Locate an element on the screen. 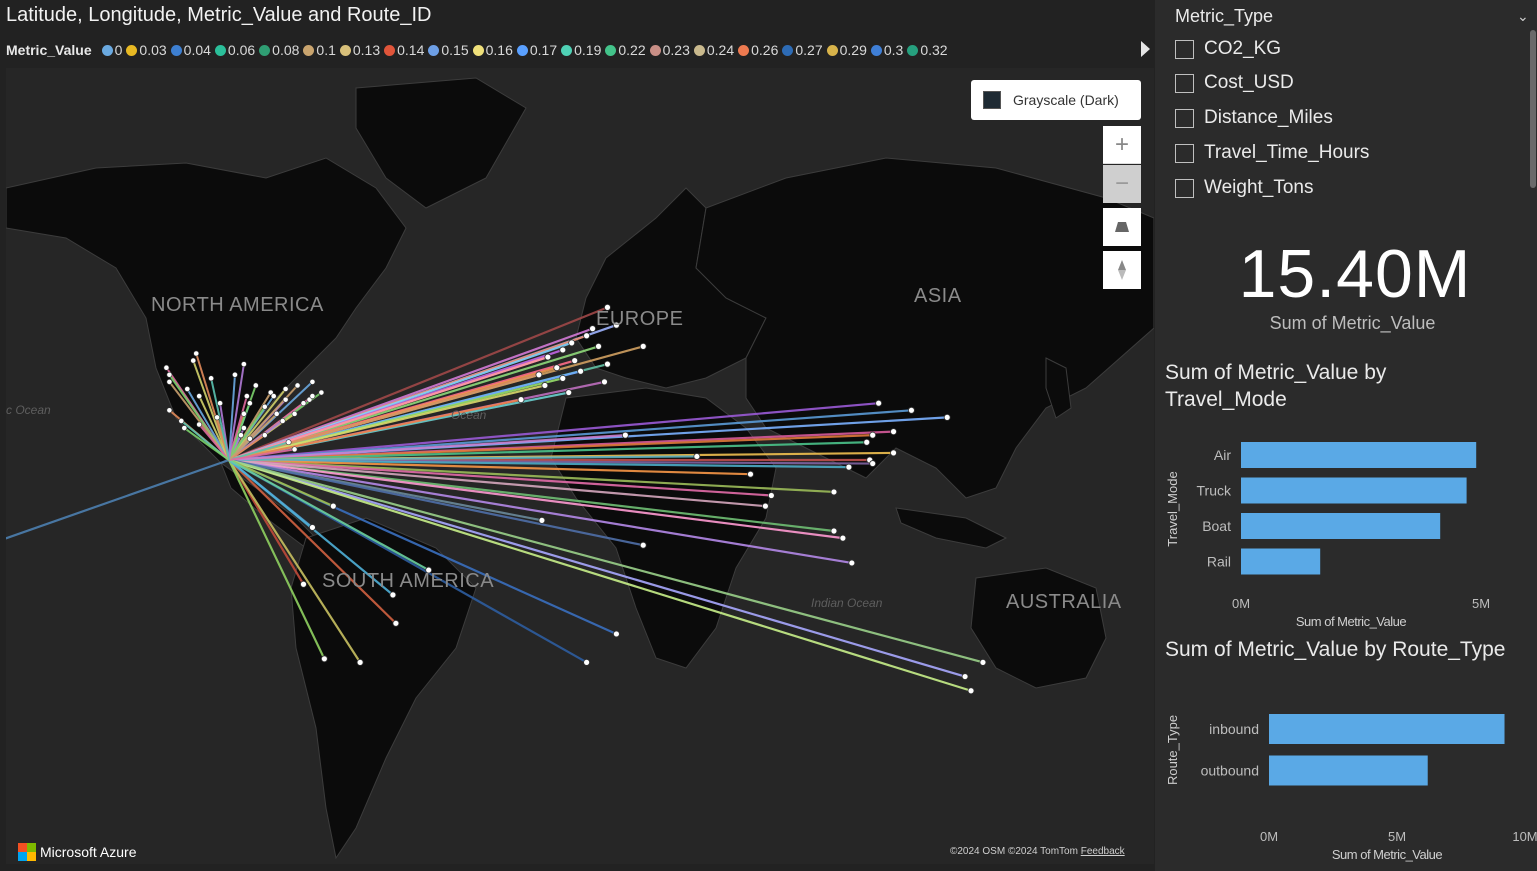 The image size is (1537, 871). legend-item: 0.08 is located at coordinates (279, 50).